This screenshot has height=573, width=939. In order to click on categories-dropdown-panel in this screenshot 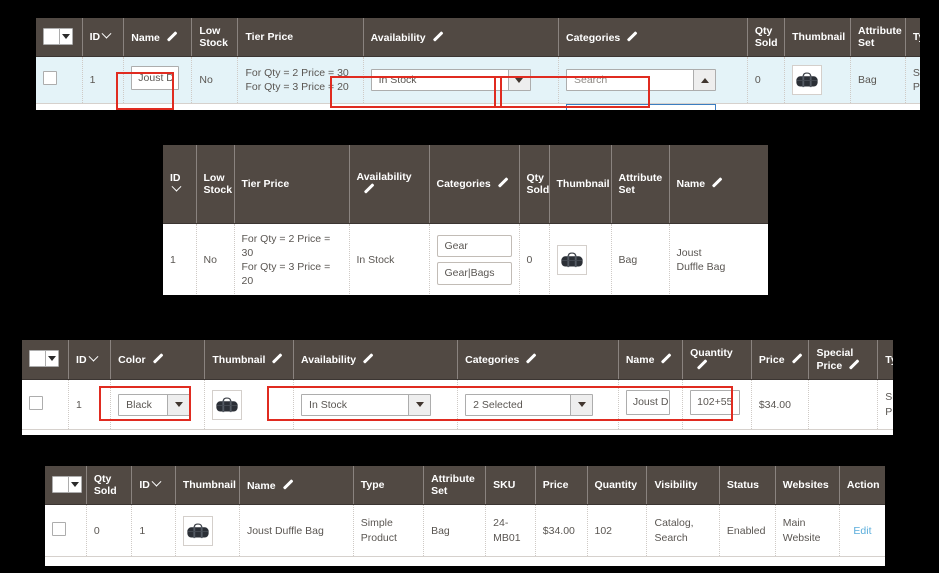, I will do `click(641, 107)`.